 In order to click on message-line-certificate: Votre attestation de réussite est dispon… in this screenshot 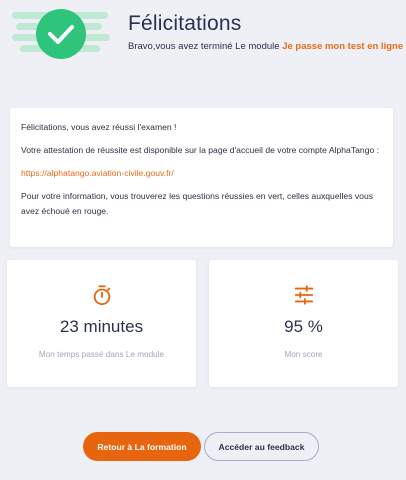, I will do `click(200, 150)`.